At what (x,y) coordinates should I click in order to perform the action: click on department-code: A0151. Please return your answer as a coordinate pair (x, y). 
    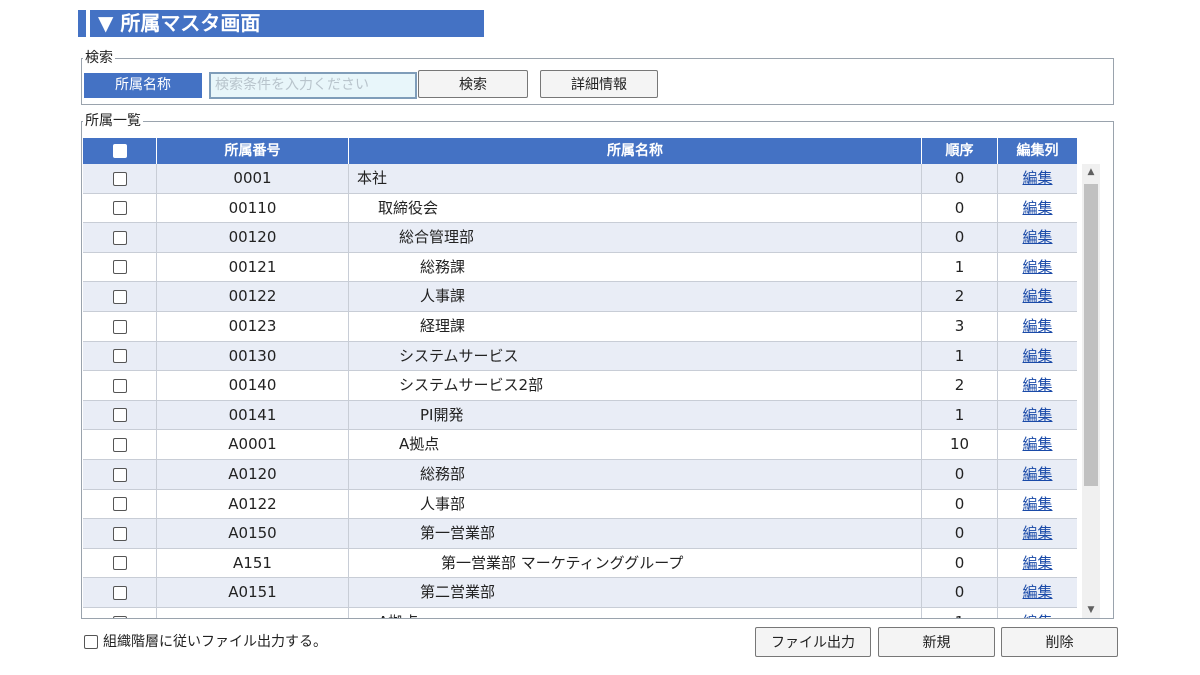
    Looking at the image, I should click on (253, 593).